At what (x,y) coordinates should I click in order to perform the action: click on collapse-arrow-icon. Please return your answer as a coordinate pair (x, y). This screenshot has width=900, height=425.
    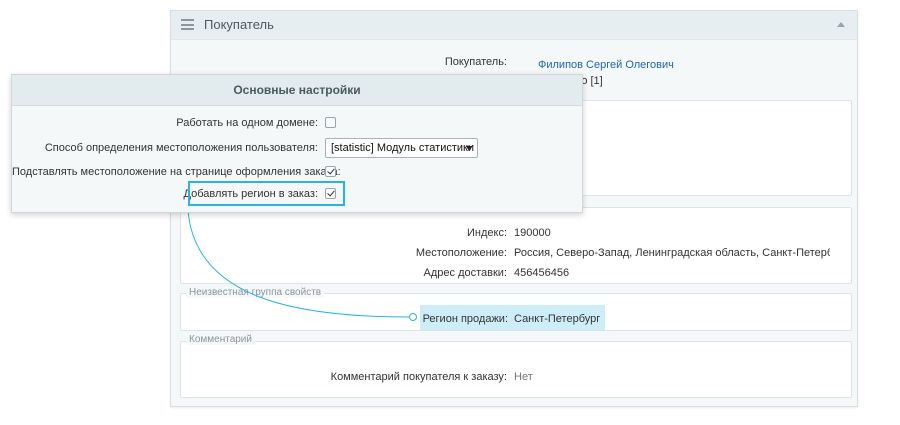
    Looking at the image, I should click on (841, 24).